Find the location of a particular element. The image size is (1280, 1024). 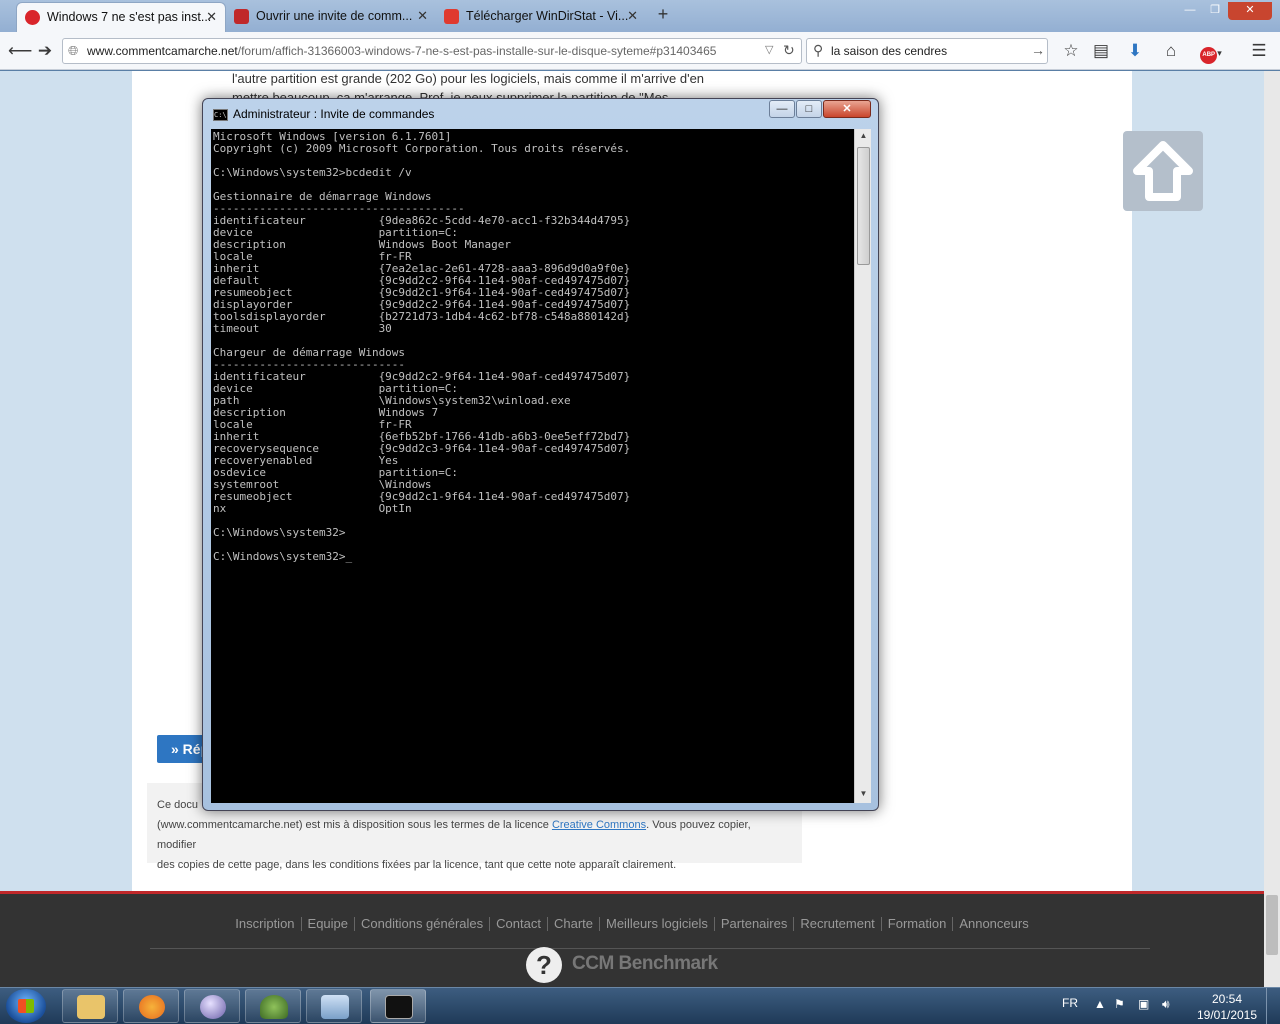

search-box: ⚲ → is located at coordinates (927, 51).